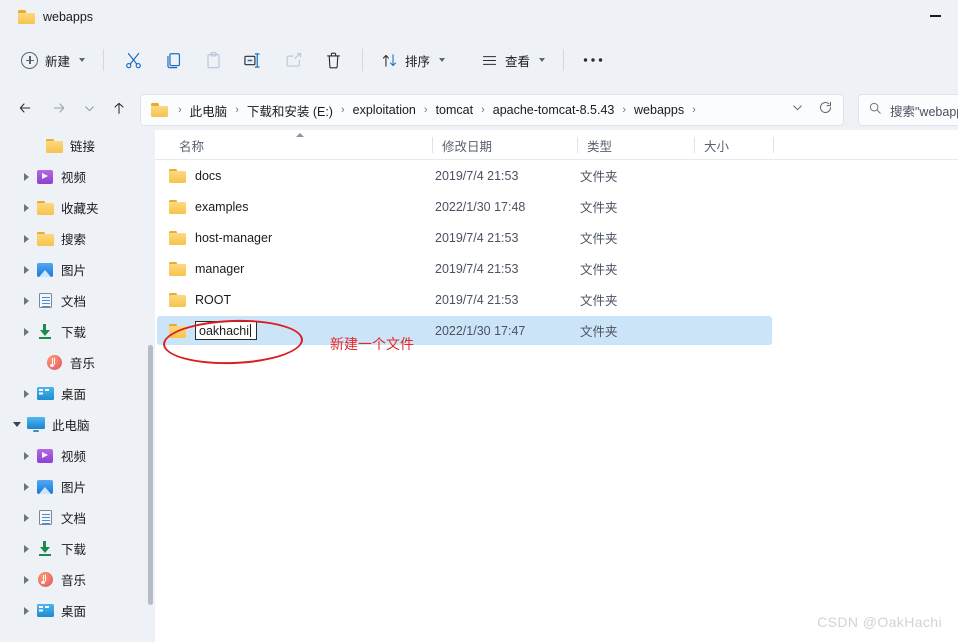  I want to click on sidebar-item-9: 此电脑, so click(77, 424).